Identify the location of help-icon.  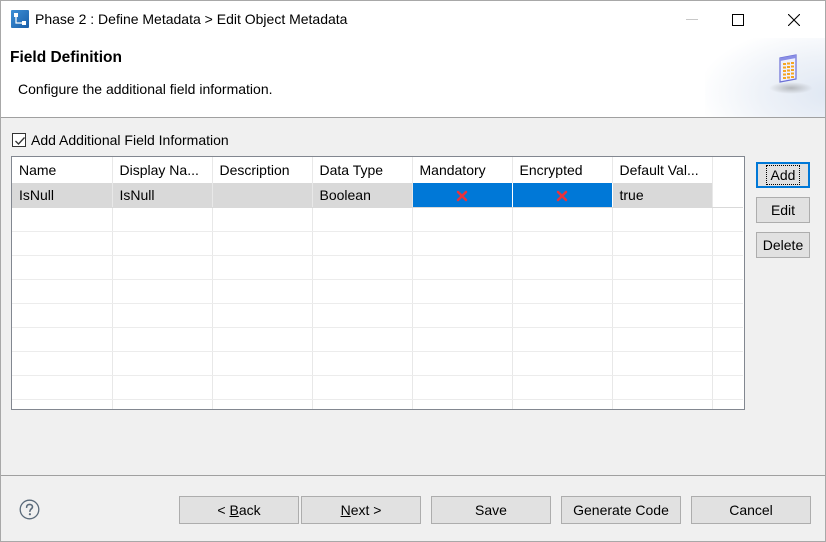
(29, 509).